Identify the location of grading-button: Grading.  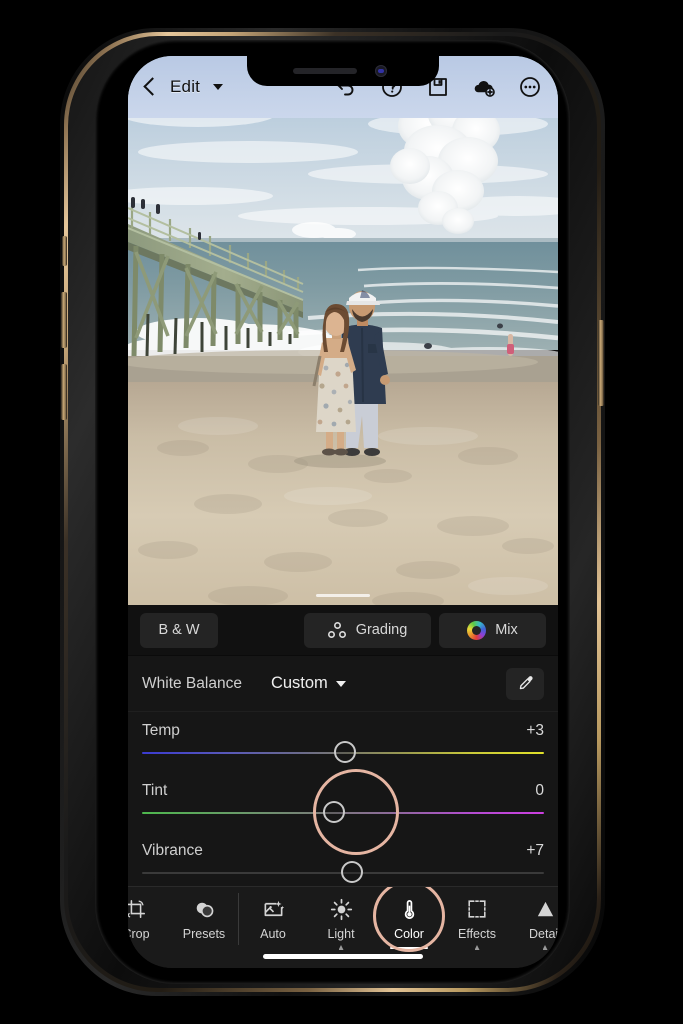
(367, 630).